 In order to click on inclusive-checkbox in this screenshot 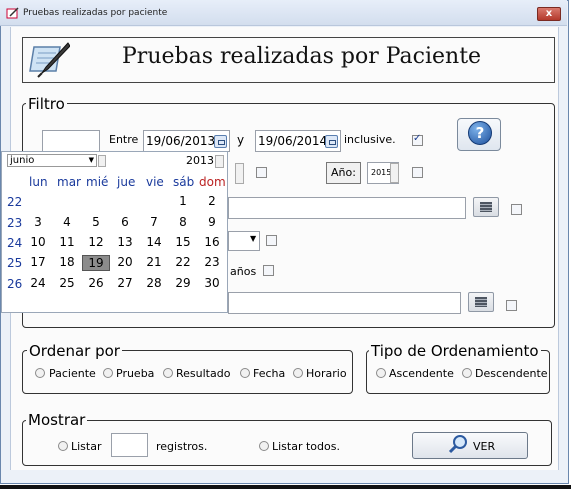, I will do `click(417, 139)`.